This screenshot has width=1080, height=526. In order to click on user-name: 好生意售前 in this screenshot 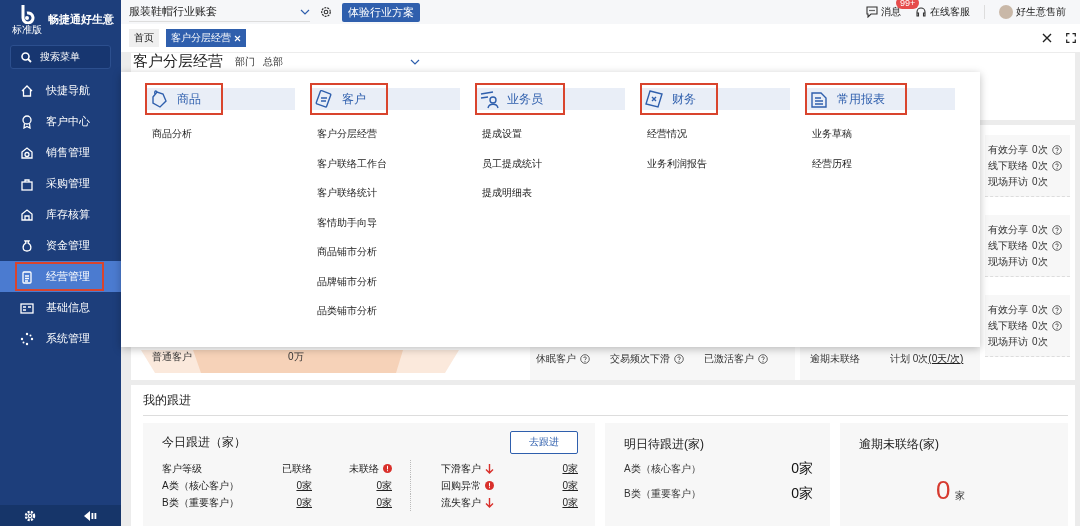, I will do `click(1041, 12)`.